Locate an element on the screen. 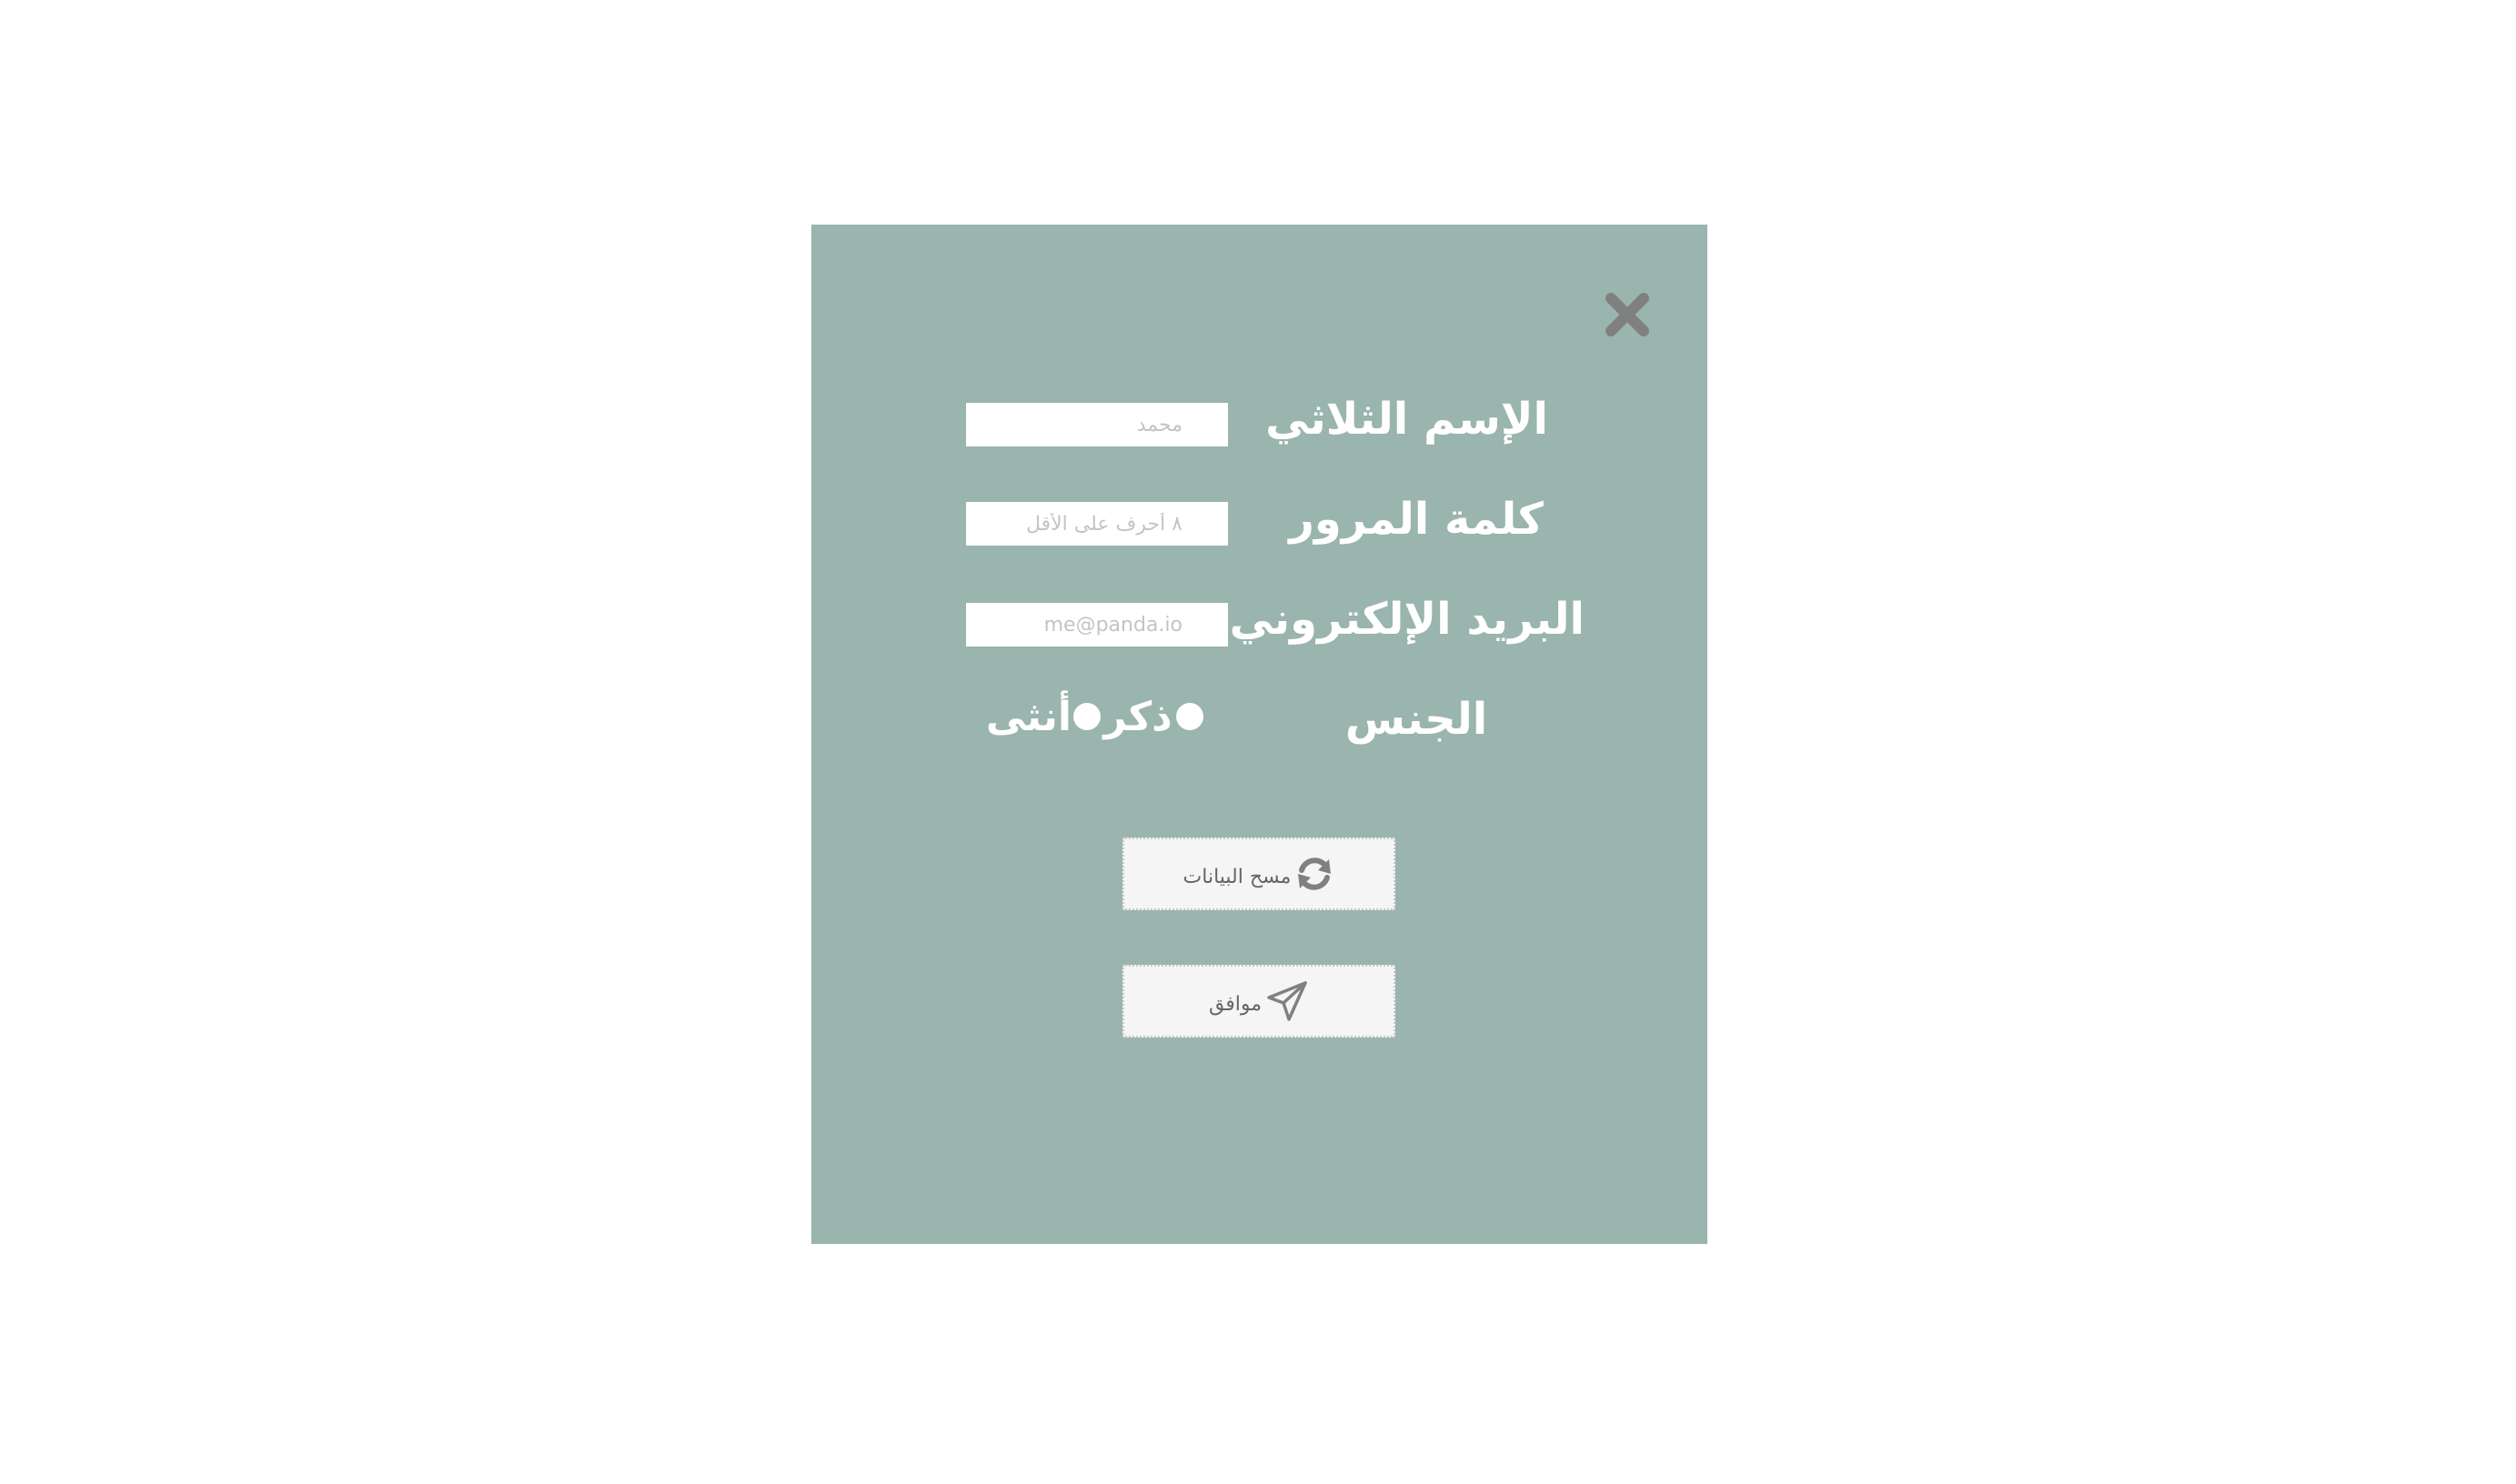  gender-label: الجنس is located at coordinates (1416, 719).